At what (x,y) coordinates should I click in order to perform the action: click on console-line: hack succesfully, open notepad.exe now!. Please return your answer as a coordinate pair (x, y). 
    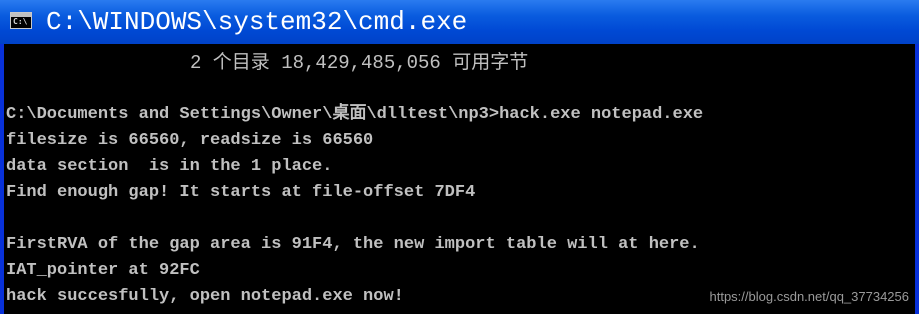
    Looking at the image, I should click on (205, 296).